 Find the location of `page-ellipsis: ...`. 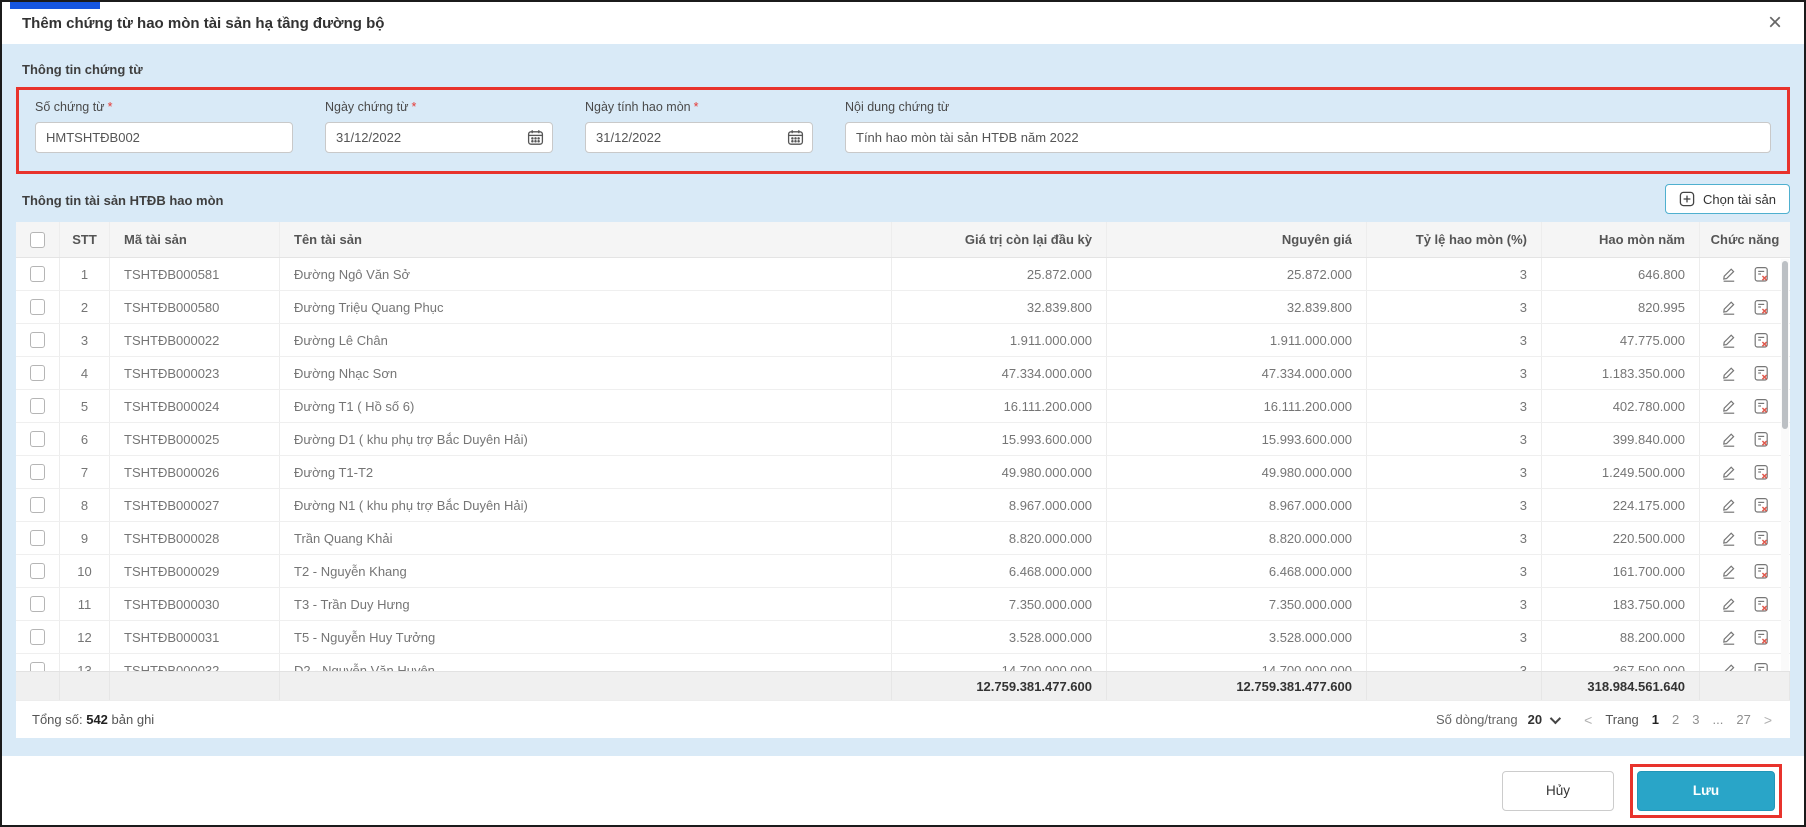

page-ellipsis: ... is located at coordinates (1718, 719).